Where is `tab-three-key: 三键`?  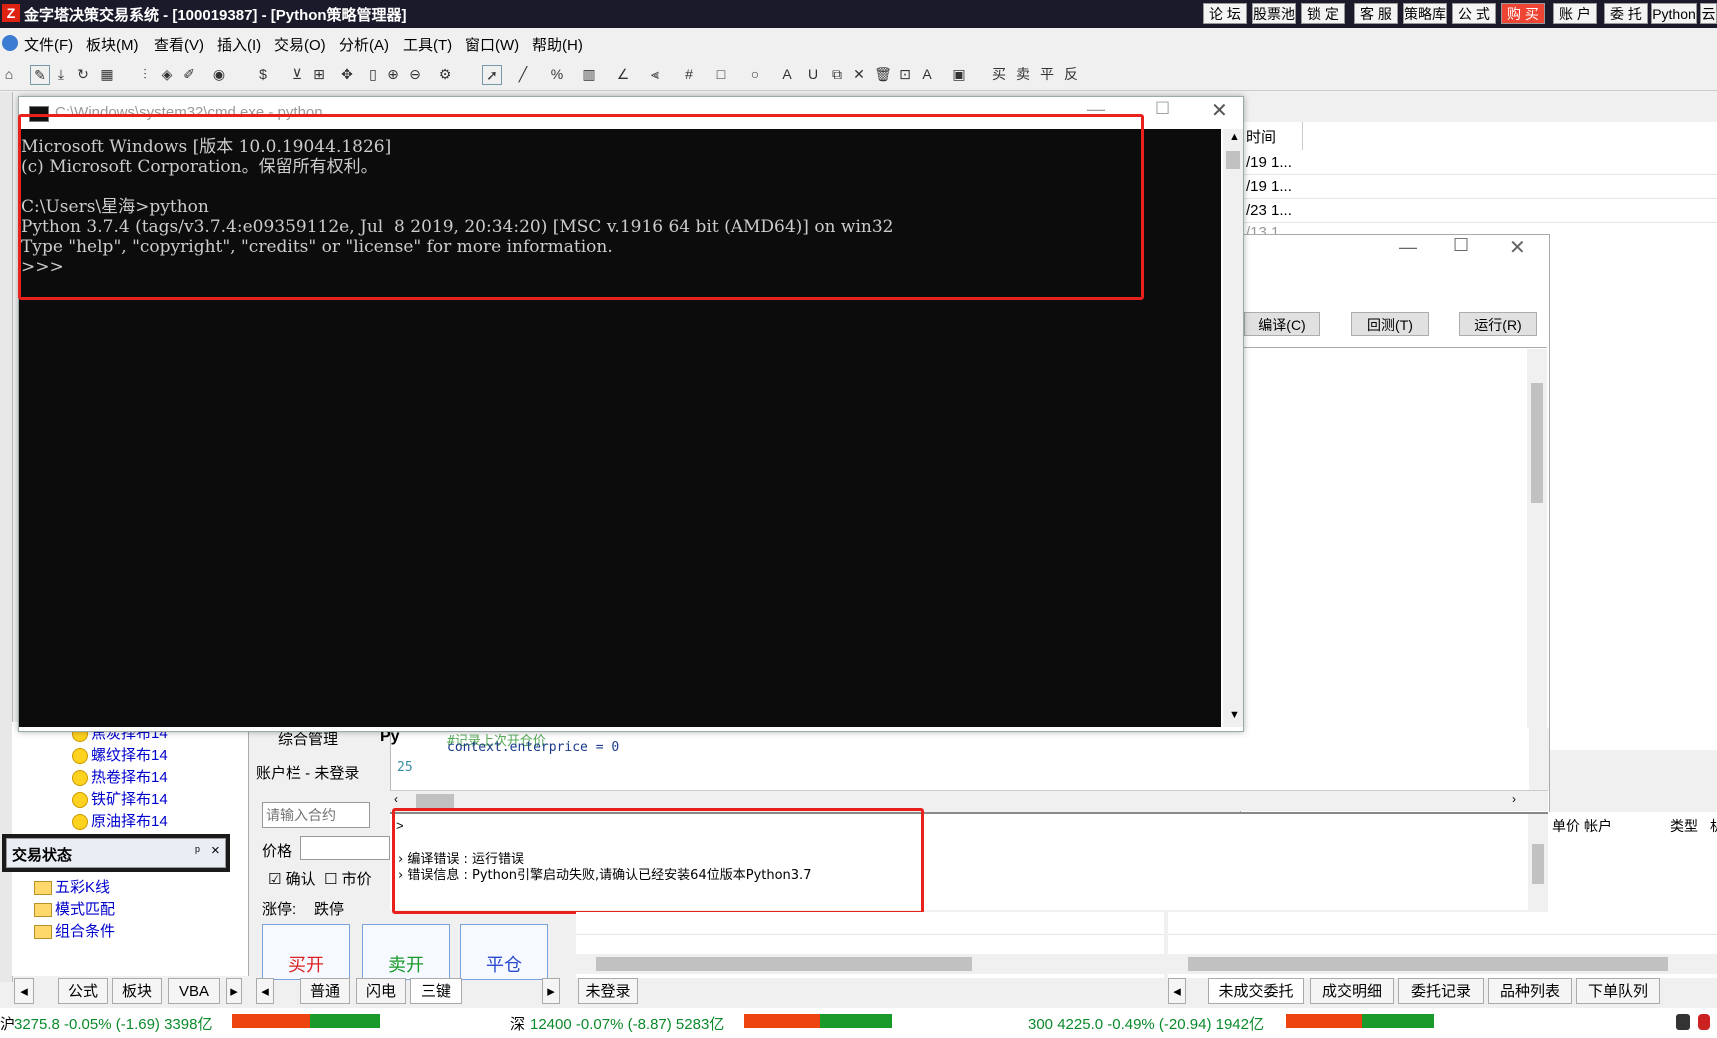 tab-three-key: 三键 is located at coordinates (436, 991).